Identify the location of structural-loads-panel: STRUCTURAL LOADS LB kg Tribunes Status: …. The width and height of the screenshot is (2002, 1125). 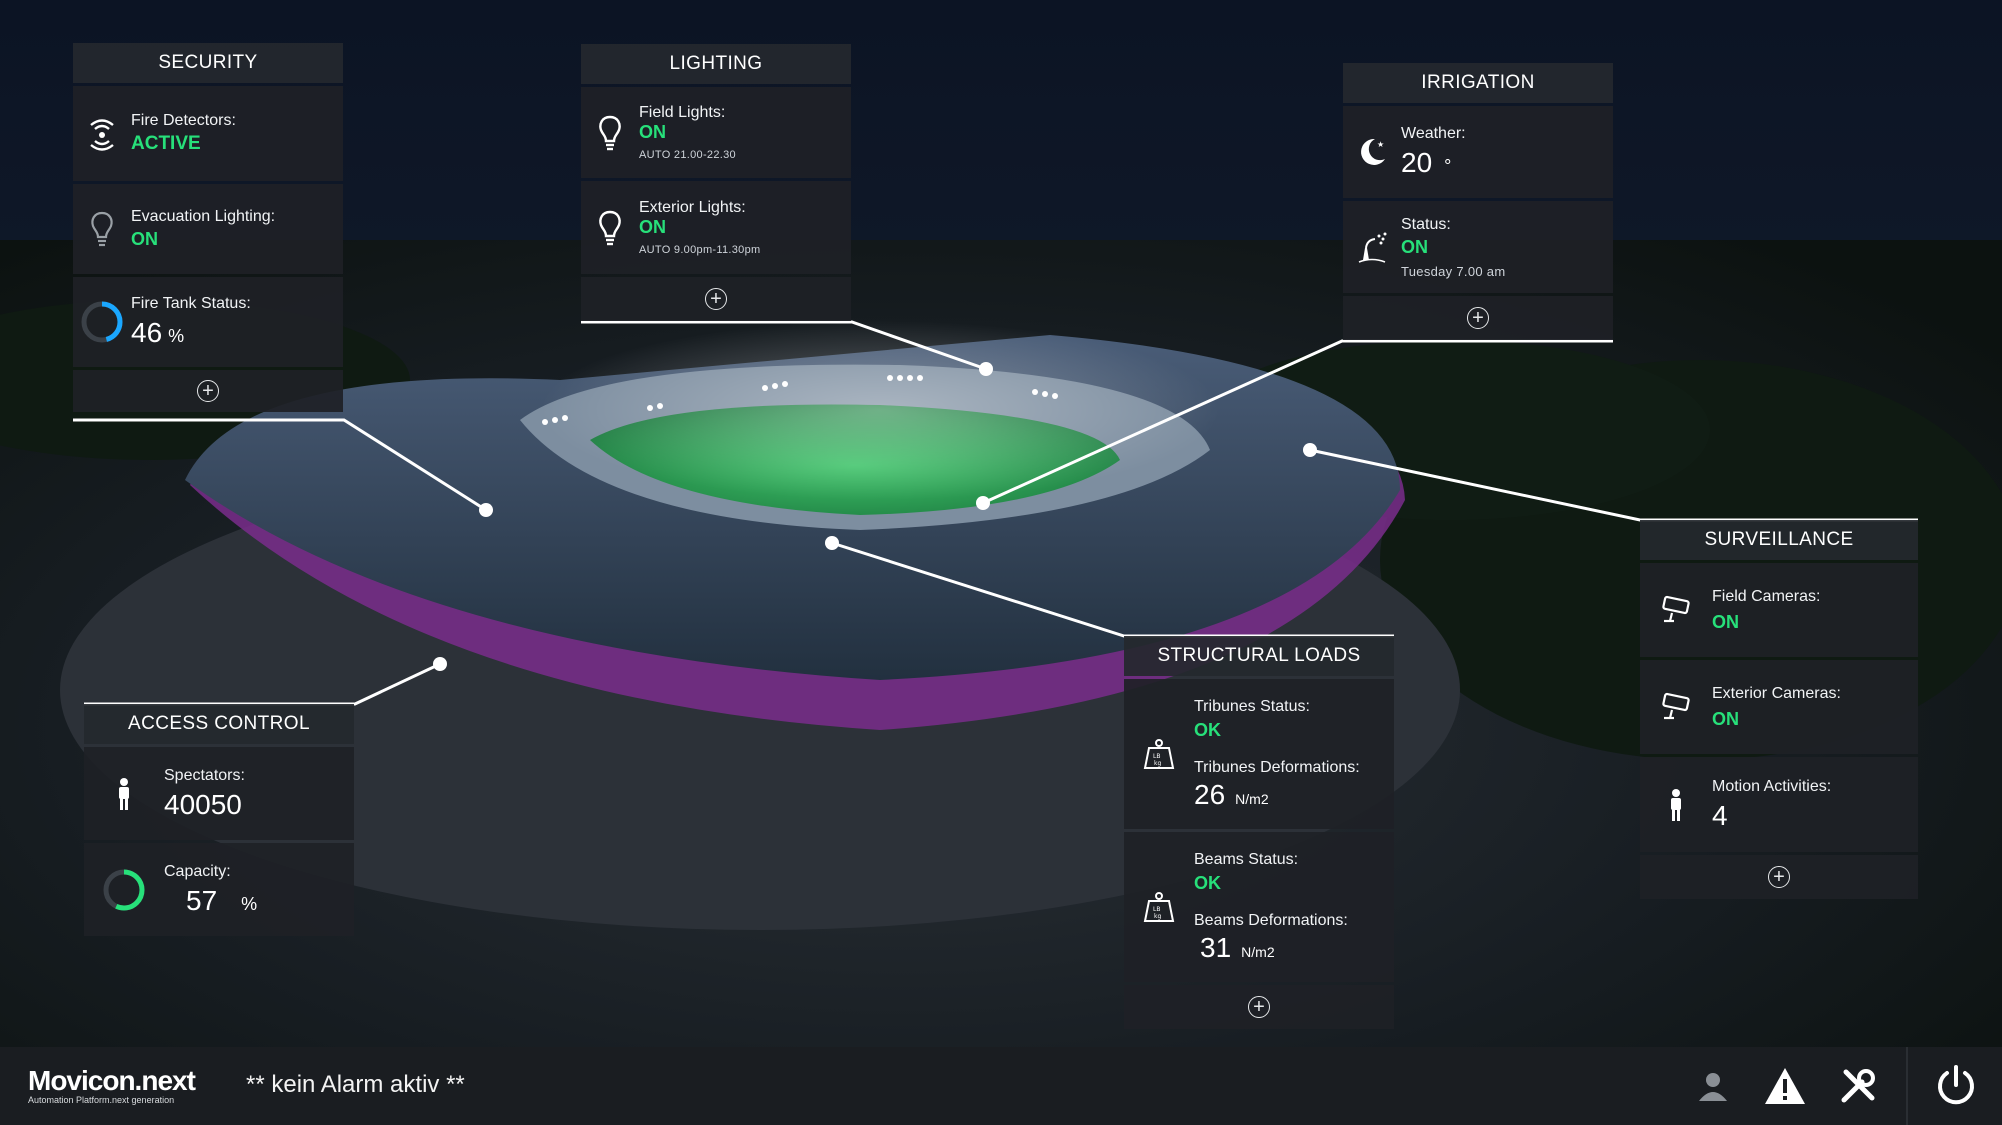
(1259, 832).